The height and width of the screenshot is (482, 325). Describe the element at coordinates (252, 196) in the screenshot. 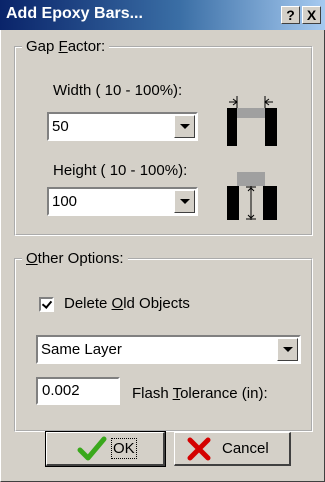

I see `height-gap-preview-icon` at that location.